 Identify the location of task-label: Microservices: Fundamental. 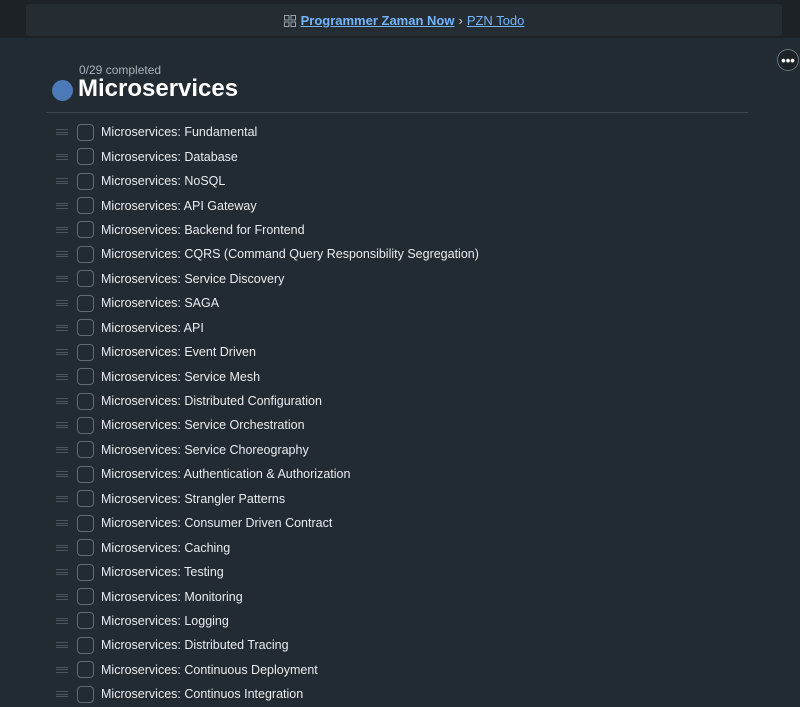
(179, 132).